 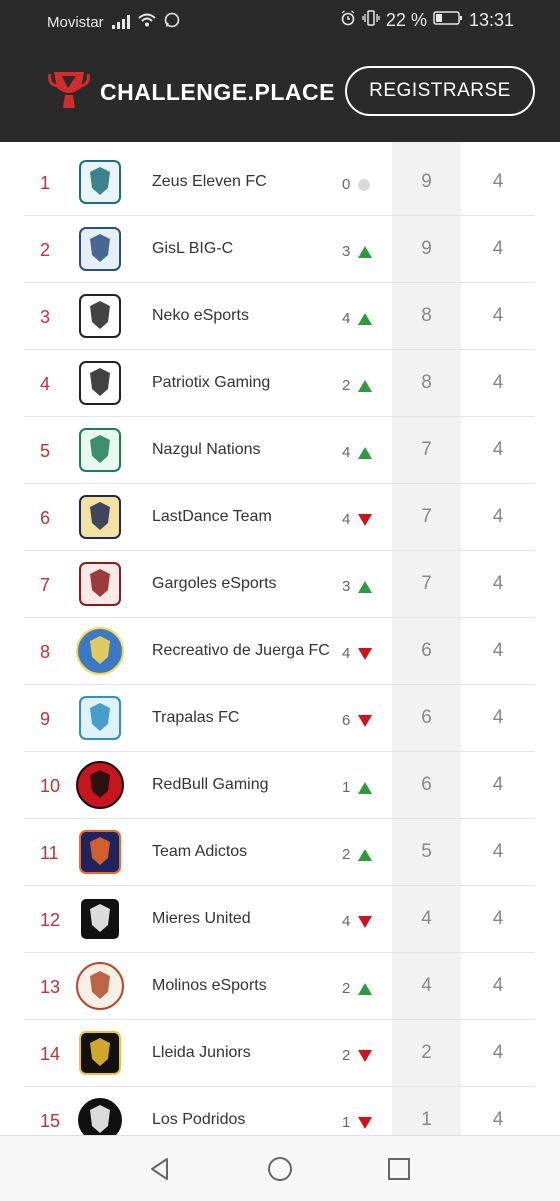 I want to click on position-change-value: 0, so click(x=346, y=184).